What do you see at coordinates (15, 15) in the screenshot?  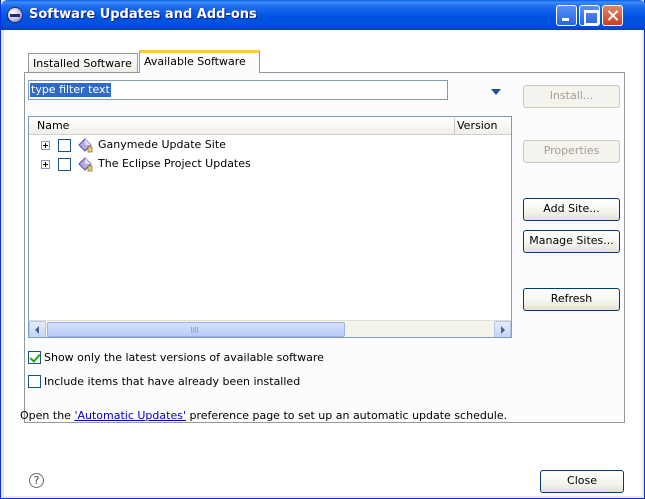 I see `eclipse-icon` at bounding box center [15, 15].